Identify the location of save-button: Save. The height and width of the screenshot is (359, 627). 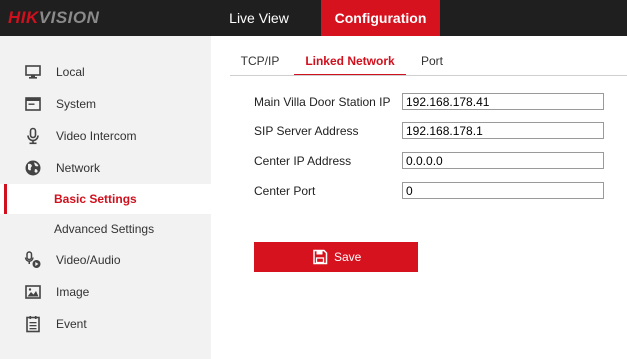
(336, 257).